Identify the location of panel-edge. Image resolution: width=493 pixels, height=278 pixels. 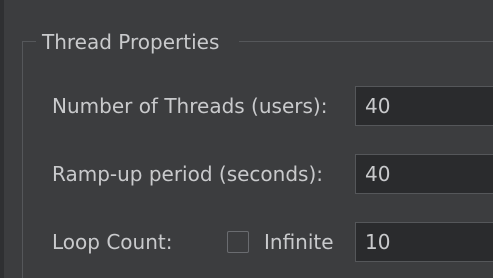
(2, 139).